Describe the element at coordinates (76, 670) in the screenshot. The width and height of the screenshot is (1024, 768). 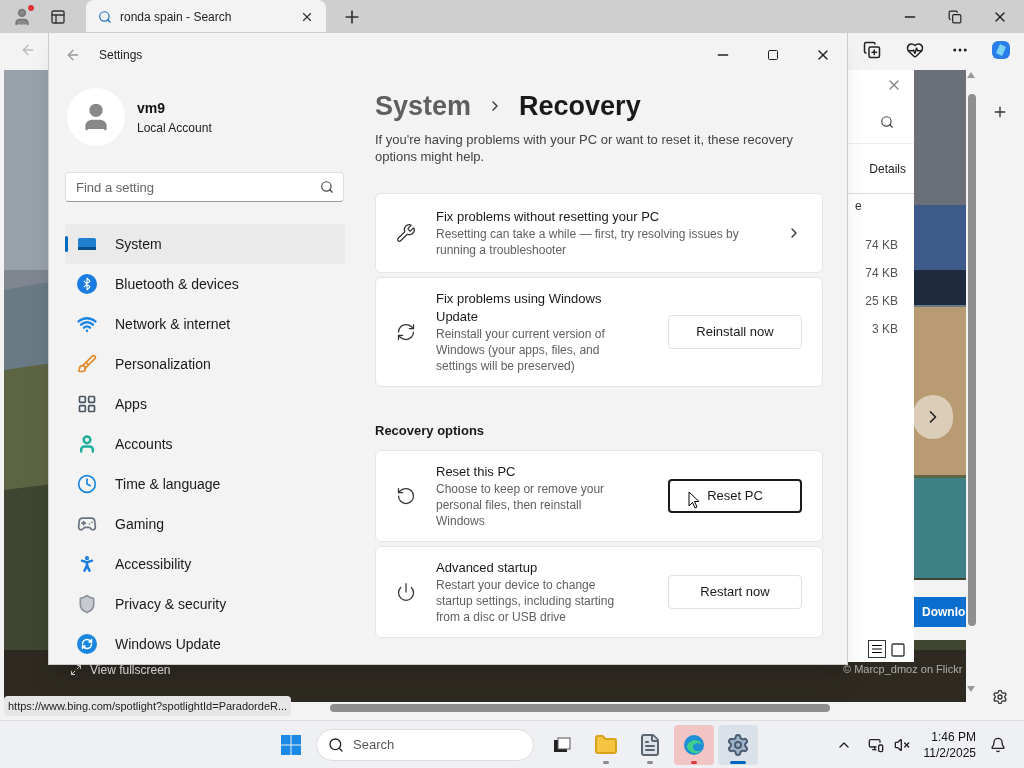
I see `expand-icon` at that location.